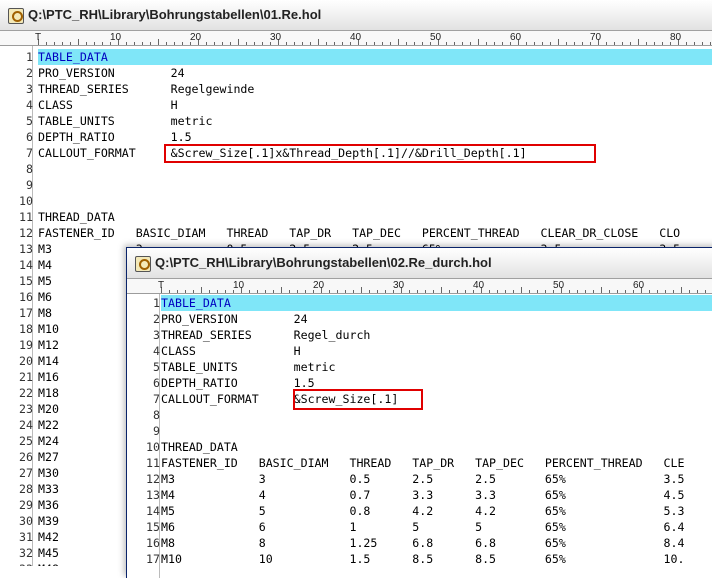 The width and height of the screenshot is (712, 578). What do you see at coordinates (48, 425) in the screenshot?
I see `line-text: M22` at bounding box center [48, 425].